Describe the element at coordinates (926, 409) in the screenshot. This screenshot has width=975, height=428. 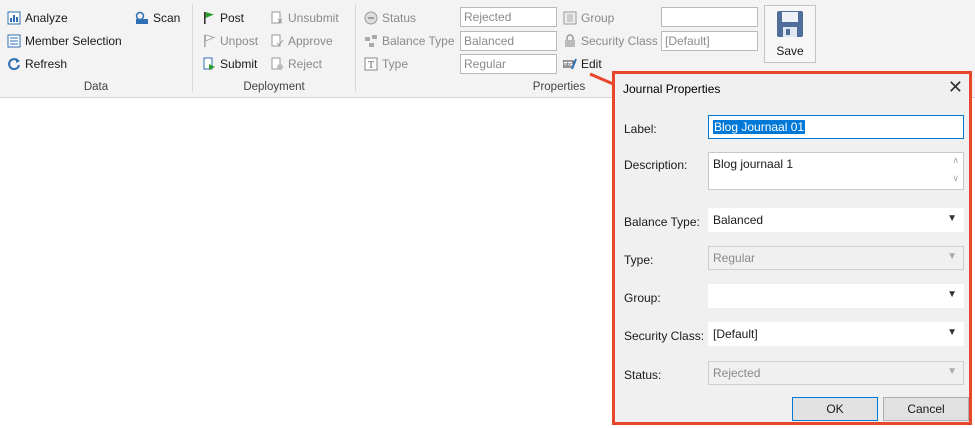
I see `cancel-button: Cancel` at that location.